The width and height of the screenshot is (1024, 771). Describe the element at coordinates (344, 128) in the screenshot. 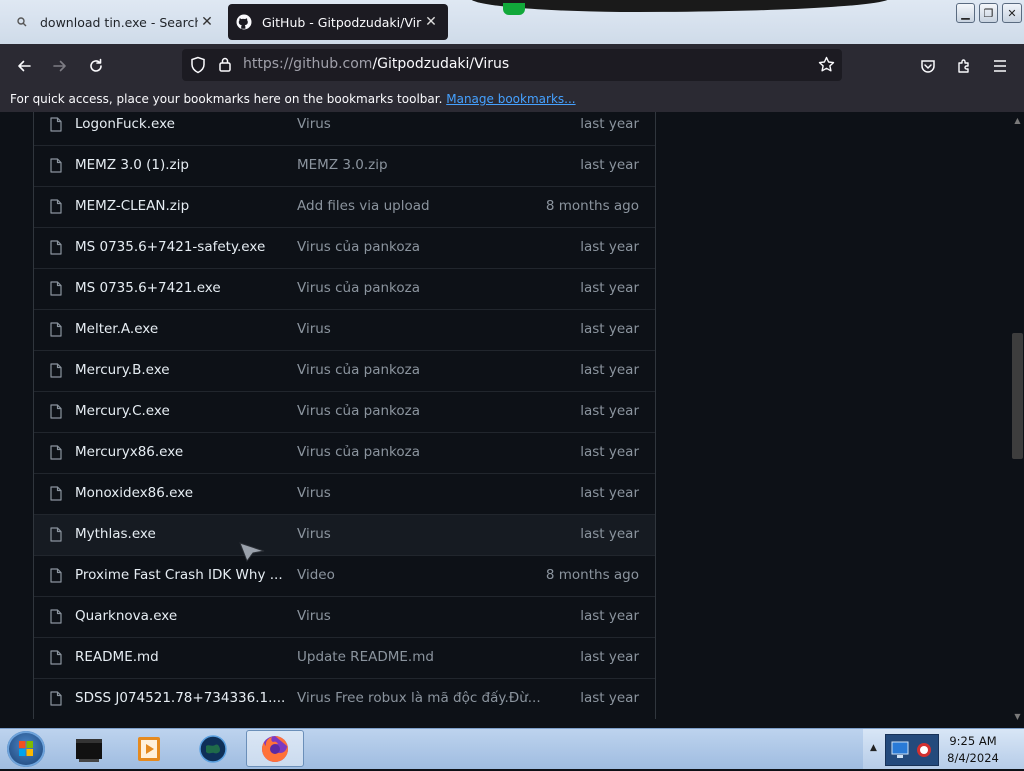

I see `file-row: LogonFuck.exe Virus last year` at that location.